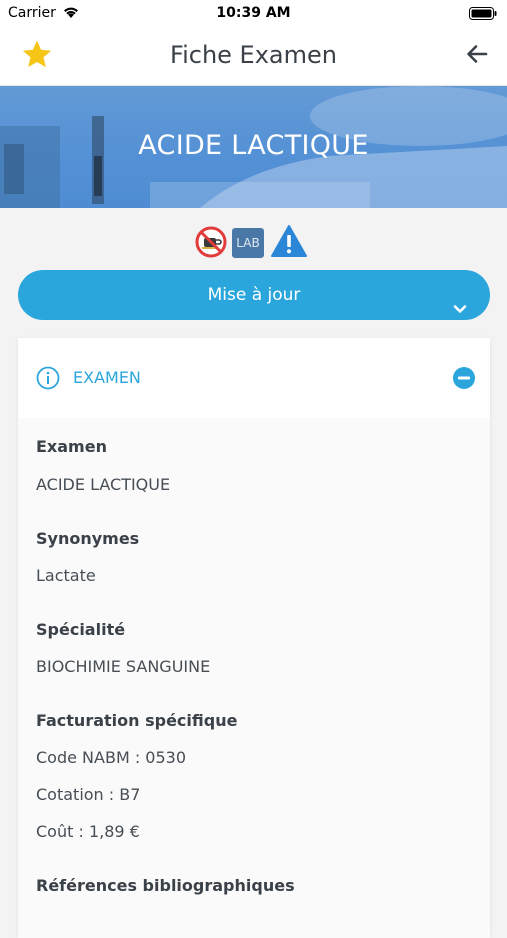 The height and width of the screenshot is (938, 507). What do you see at coordinates (137, 720) in the screenshot?
I see `facturation-label: Facturation spécifique` at bounding box center [137, 720].